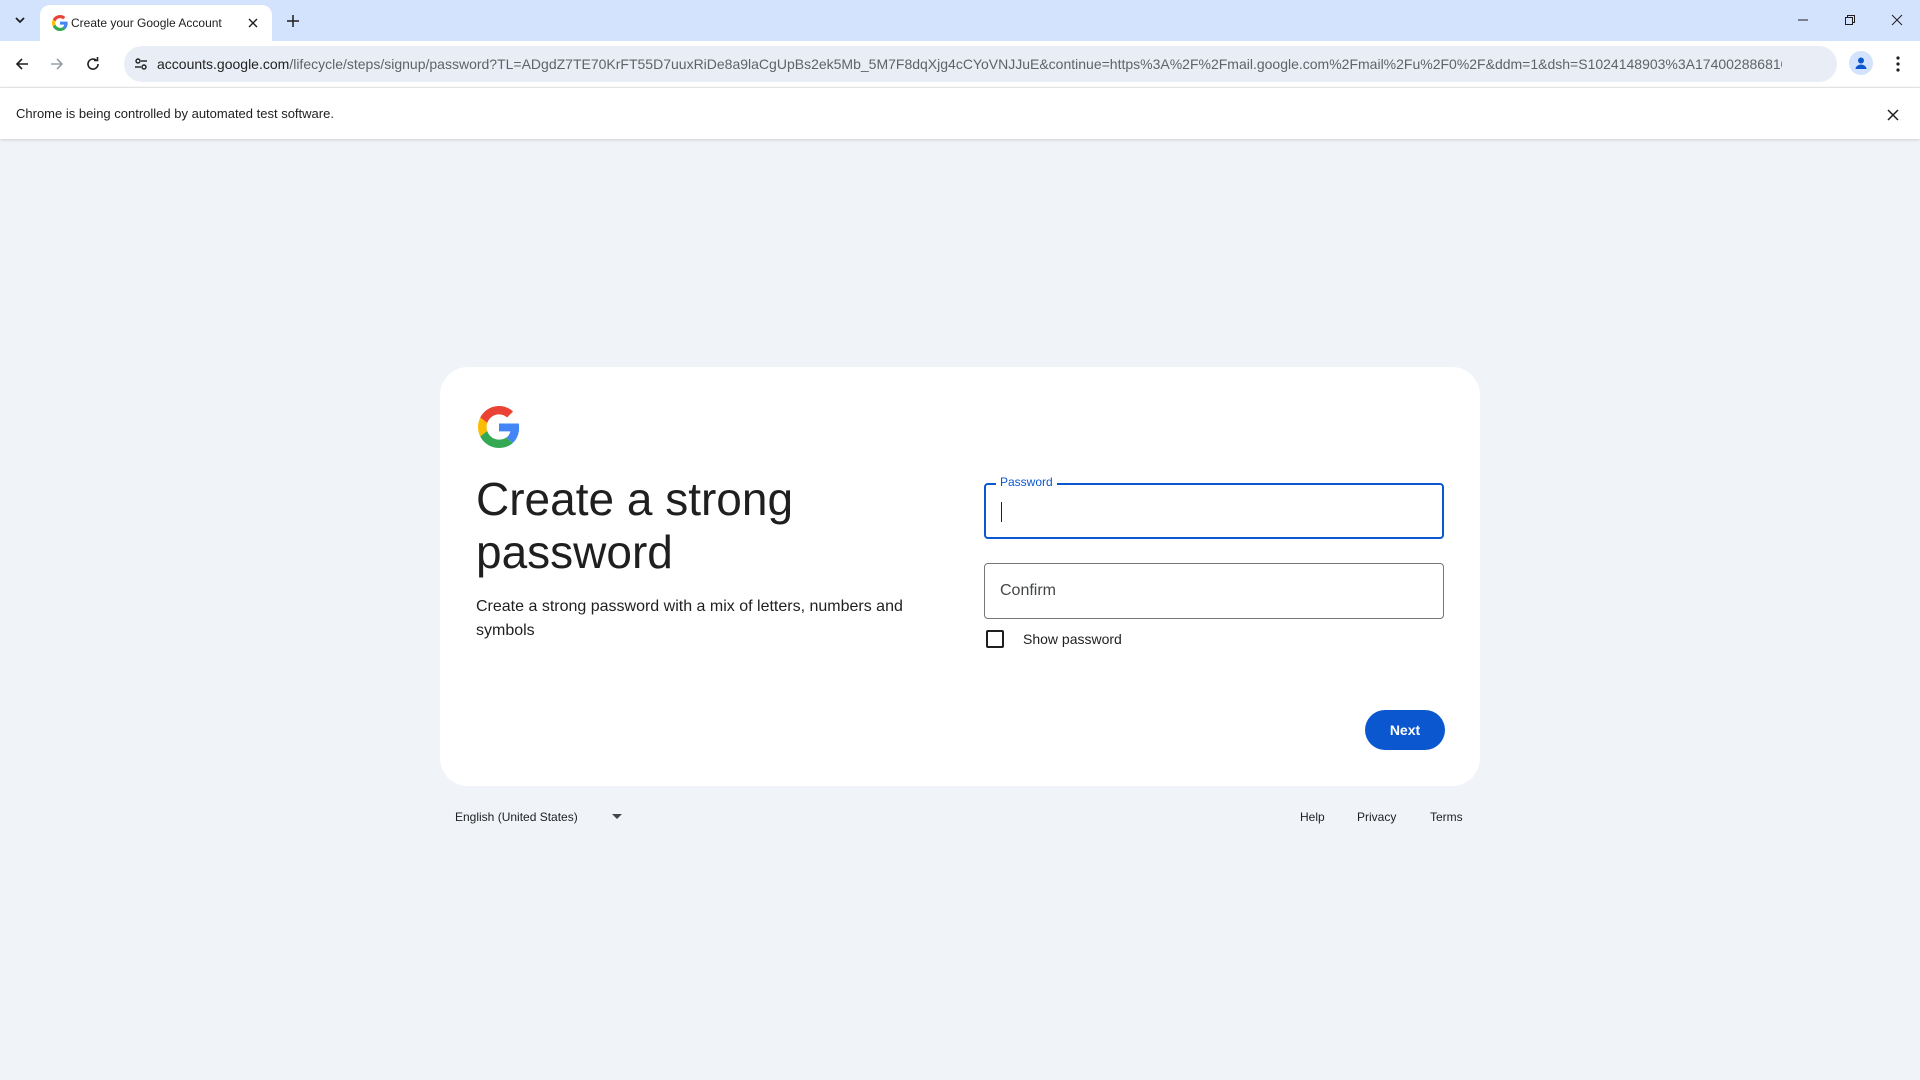 The image size is (1920, 1080). I want to click on show-password-checkbox, so click(995, 639).